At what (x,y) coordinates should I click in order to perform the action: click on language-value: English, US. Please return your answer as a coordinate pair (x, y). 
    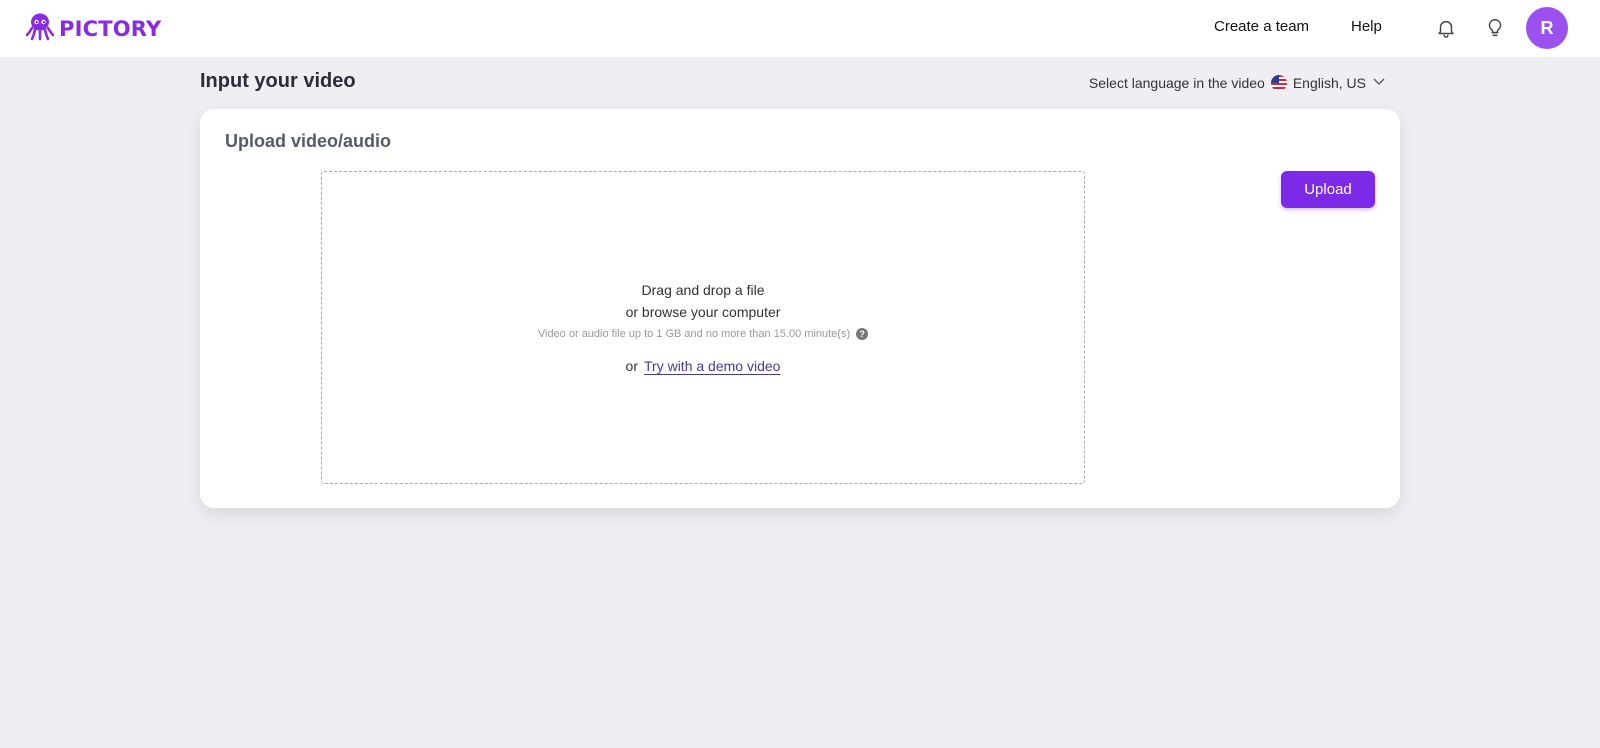
    Looking at the image, I should click on (1329, 82).